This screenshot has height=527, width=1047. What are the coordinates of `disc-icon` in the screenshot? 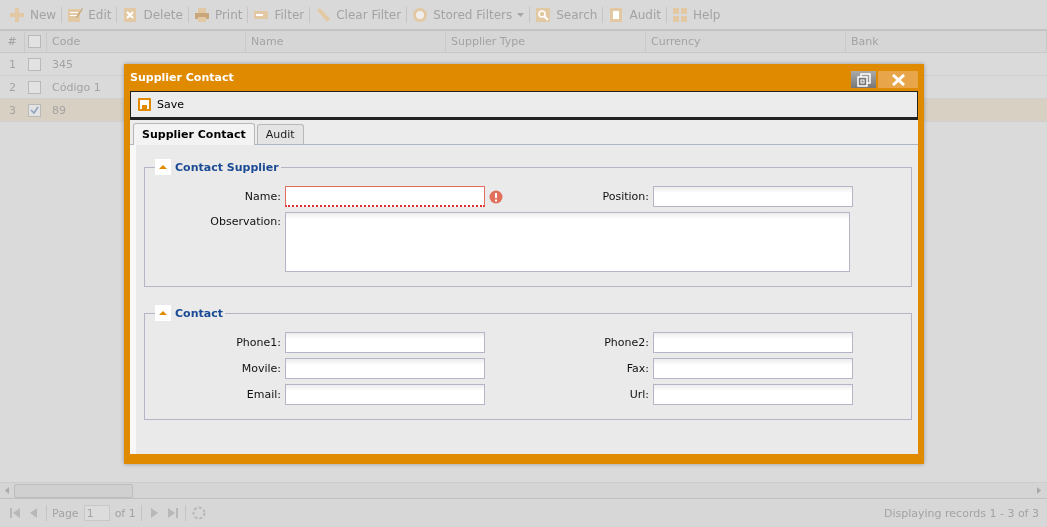 It's located at (420, 14).